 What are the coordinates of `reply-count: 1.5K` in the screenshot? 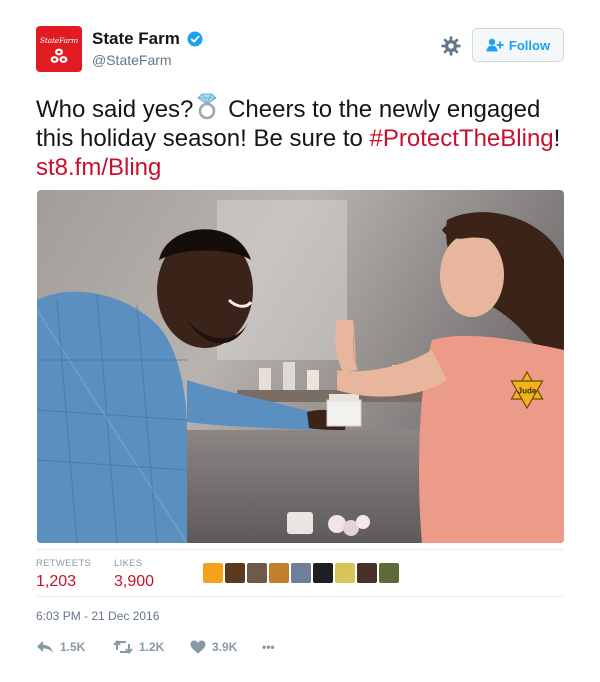 It's located at (73, 647).